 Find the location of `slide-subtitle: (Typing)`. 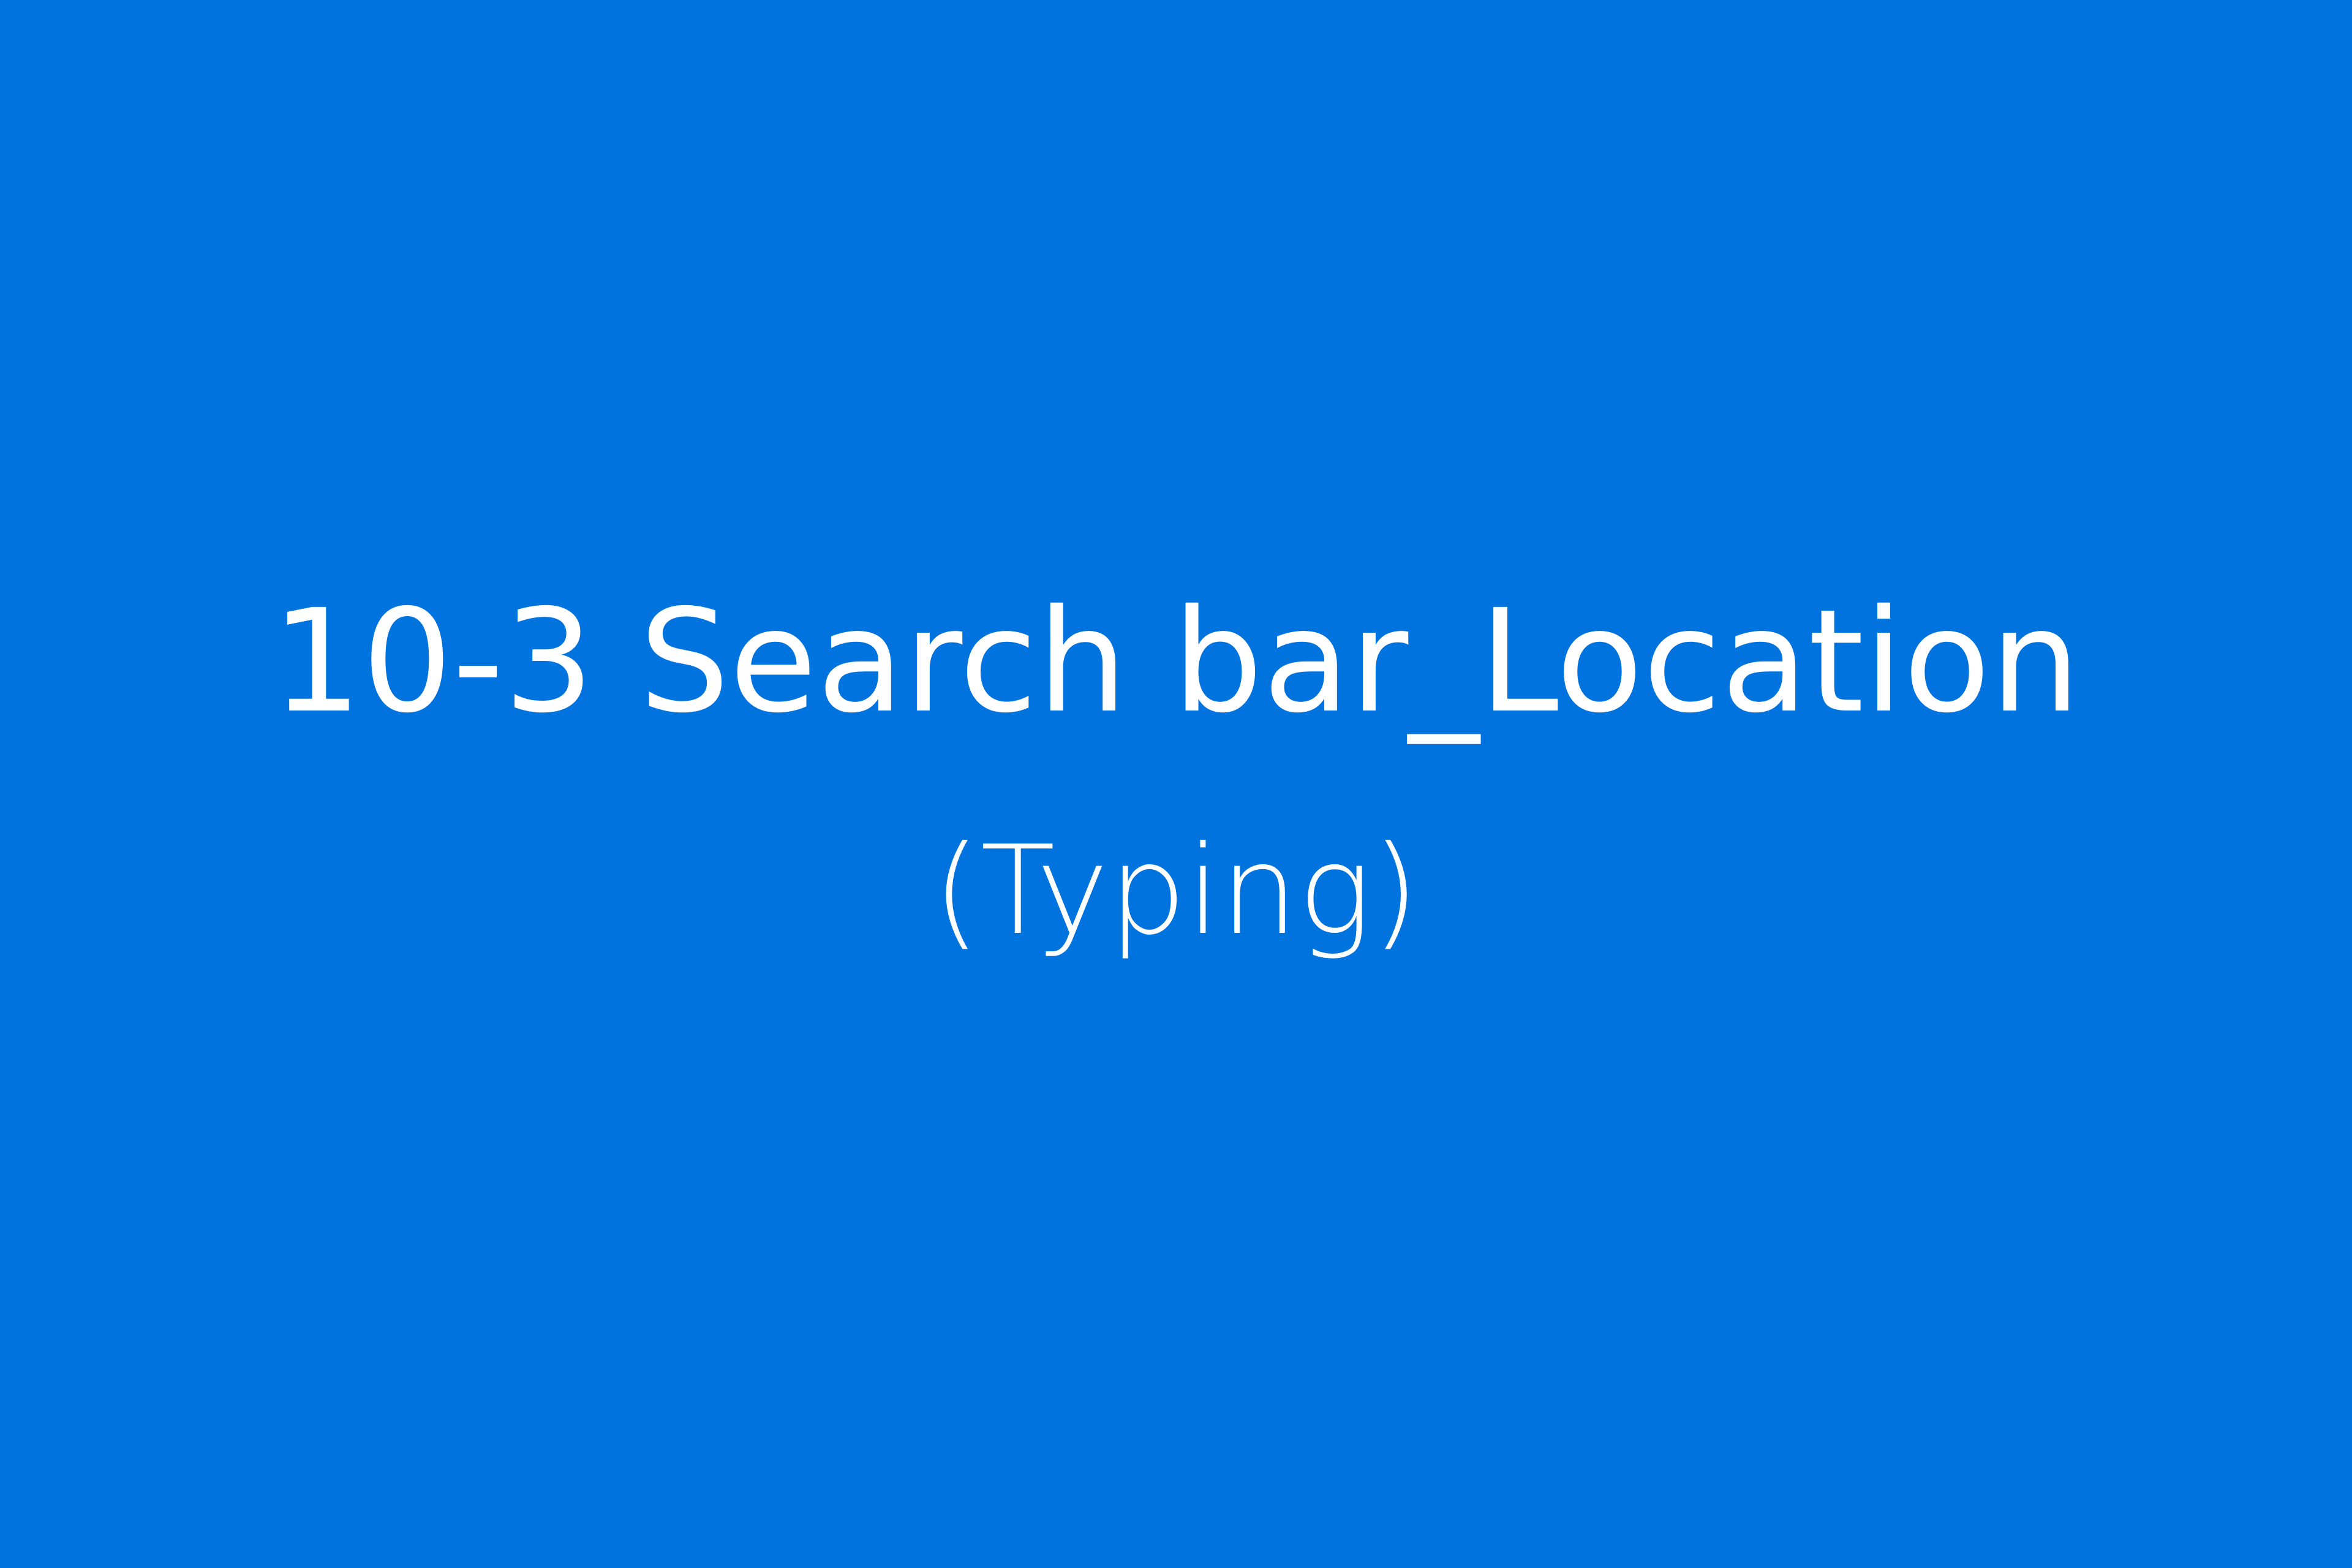

slide-subtitle: (Typing) is located at coordinates (1176, 891).